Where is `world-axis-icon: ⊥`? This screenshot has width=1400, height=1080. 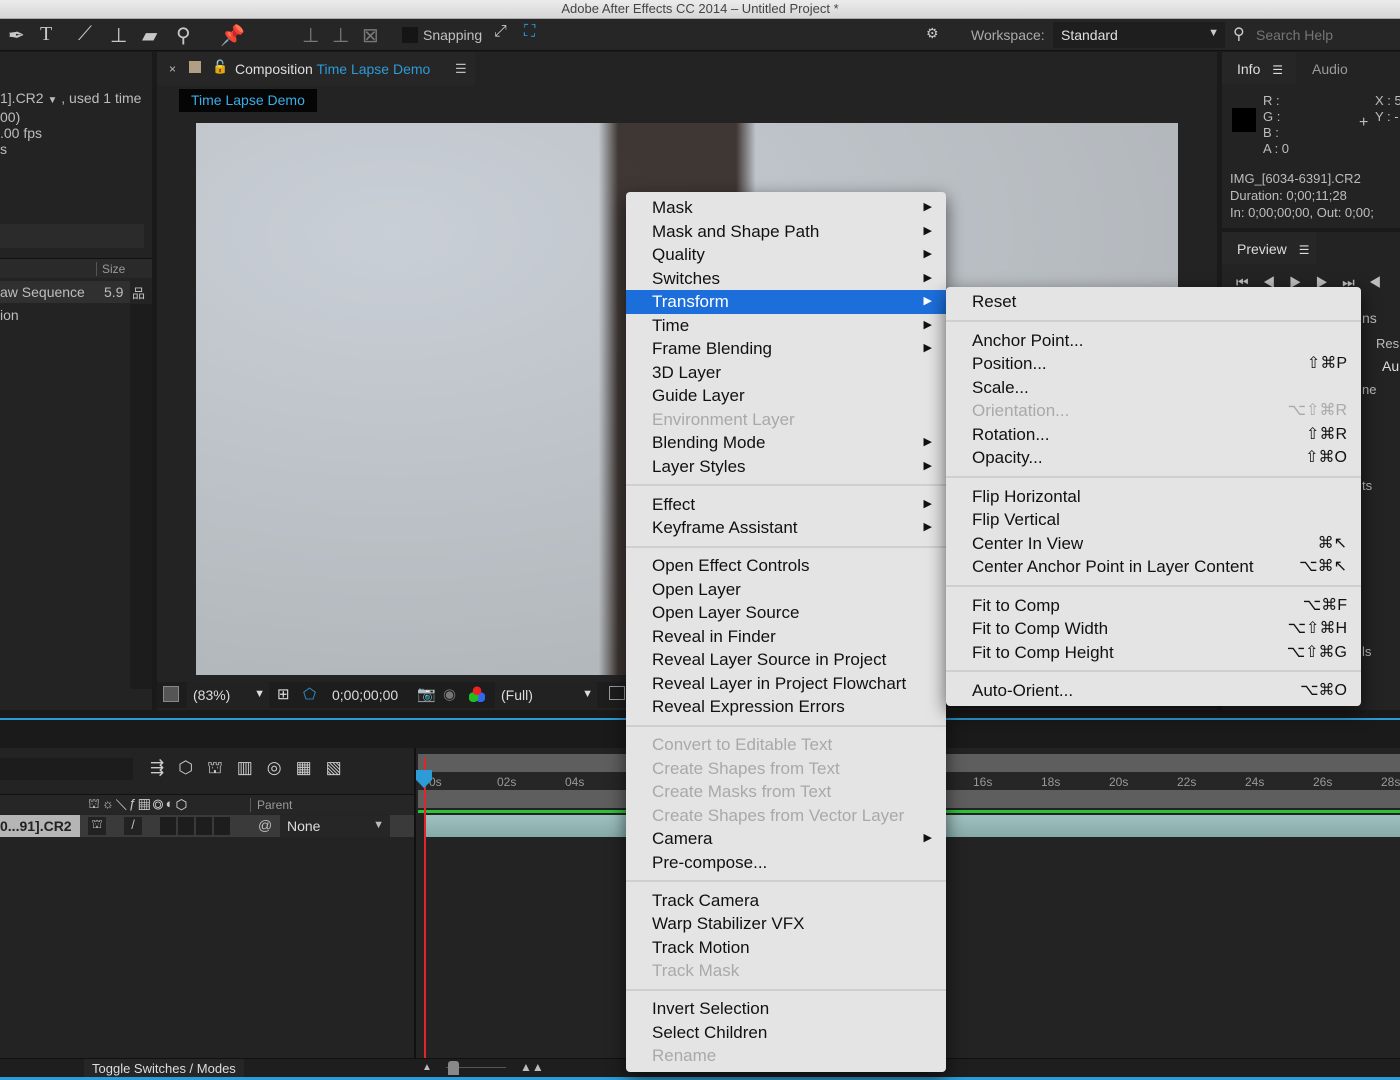
world-axis-icon: ⊥ is located at coordinates (340, 35).